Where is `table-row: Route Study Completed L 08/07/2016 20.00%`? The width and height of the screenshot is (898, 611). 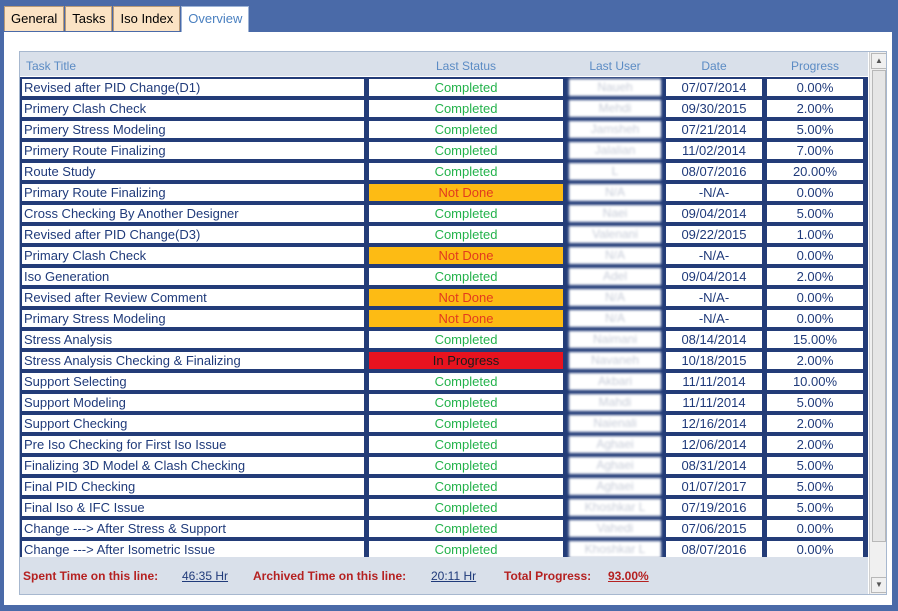 table-row: Route Study Completed L 08/07/2016 20.00% is located at coordinates (444, 171).